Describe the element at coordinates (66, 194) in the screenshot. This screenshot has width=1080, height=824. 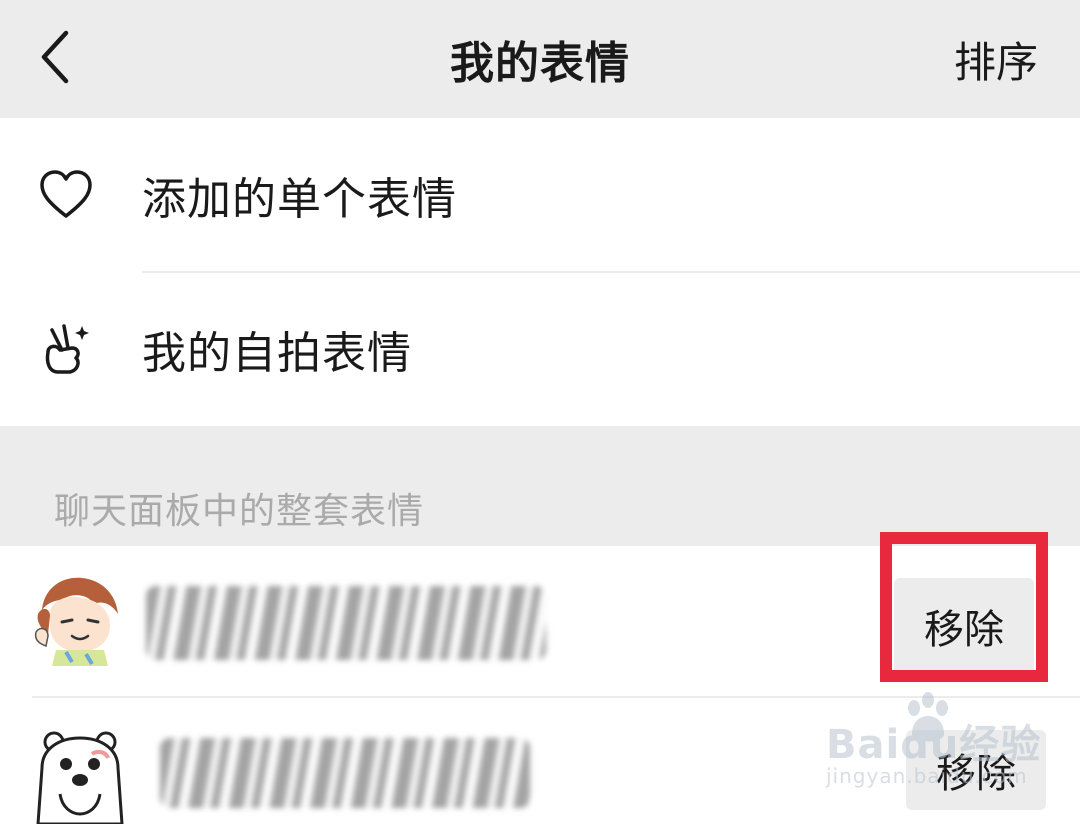
I see `heart-outline-icon` at that location.